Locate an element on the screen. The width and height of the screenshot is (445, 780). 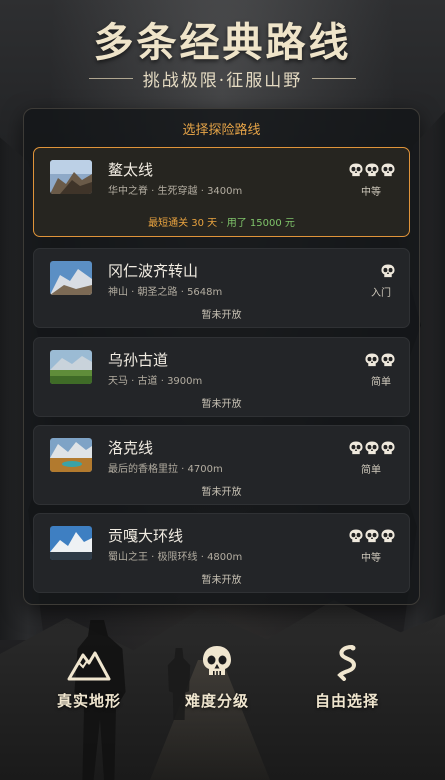
subtitle-row: 挑战极限·征服山野 is located at coordinates (222, 78).